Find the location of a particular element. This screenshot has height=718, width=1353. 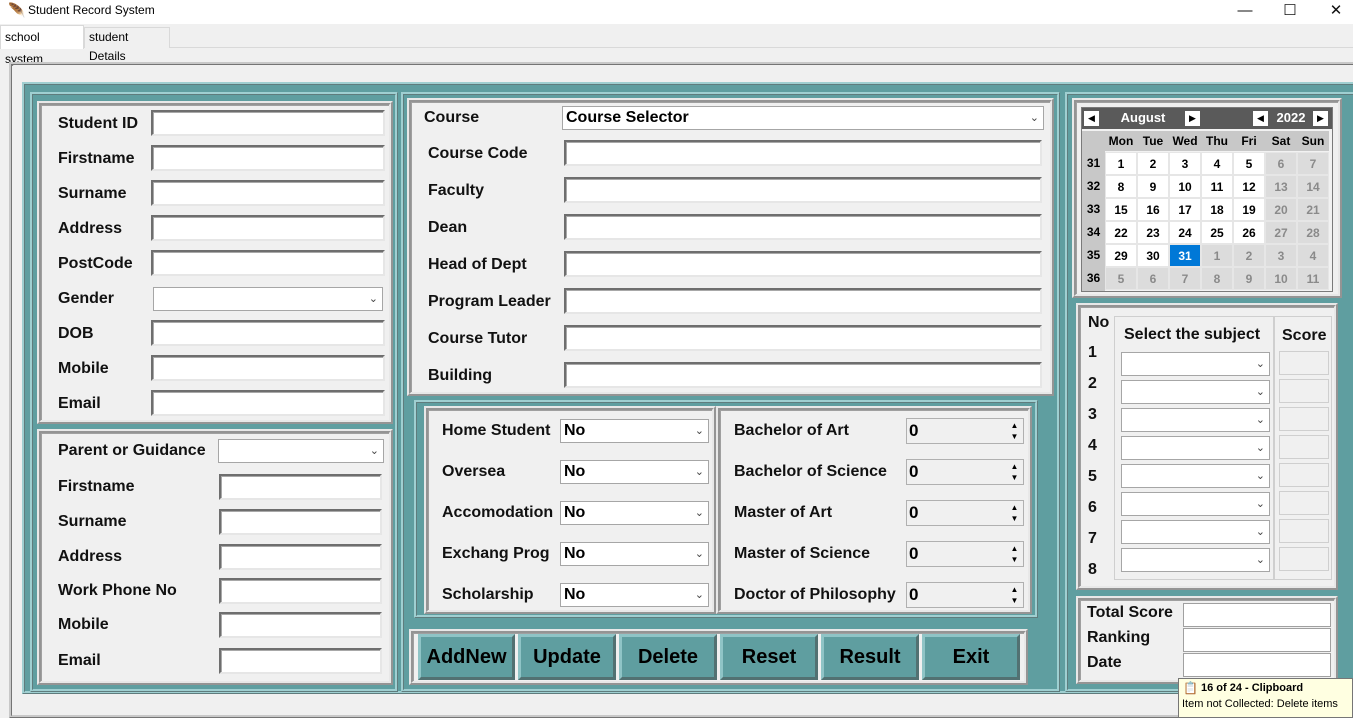

calendar-day: 29 is located at coordinates (1121, 255).